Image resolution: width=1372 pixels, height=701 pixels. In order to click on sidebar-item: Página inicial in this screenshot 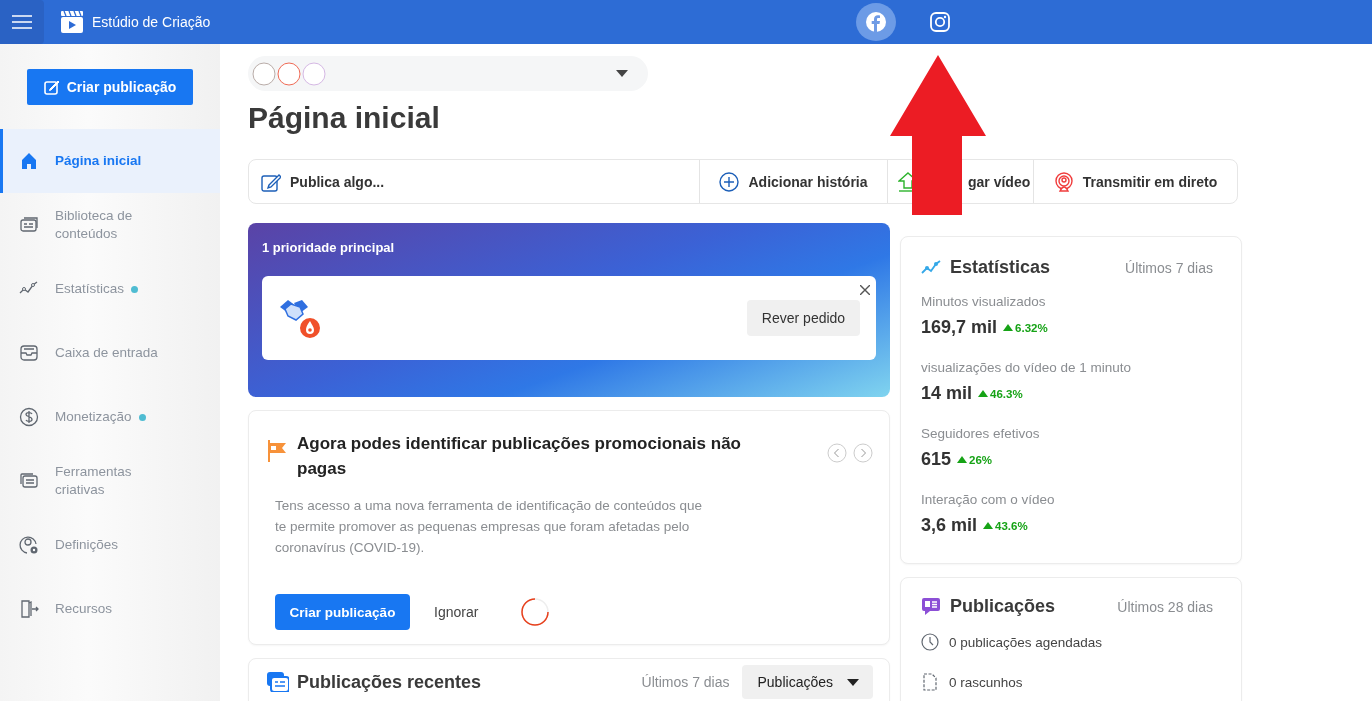, I will do `click(110, 161)`.